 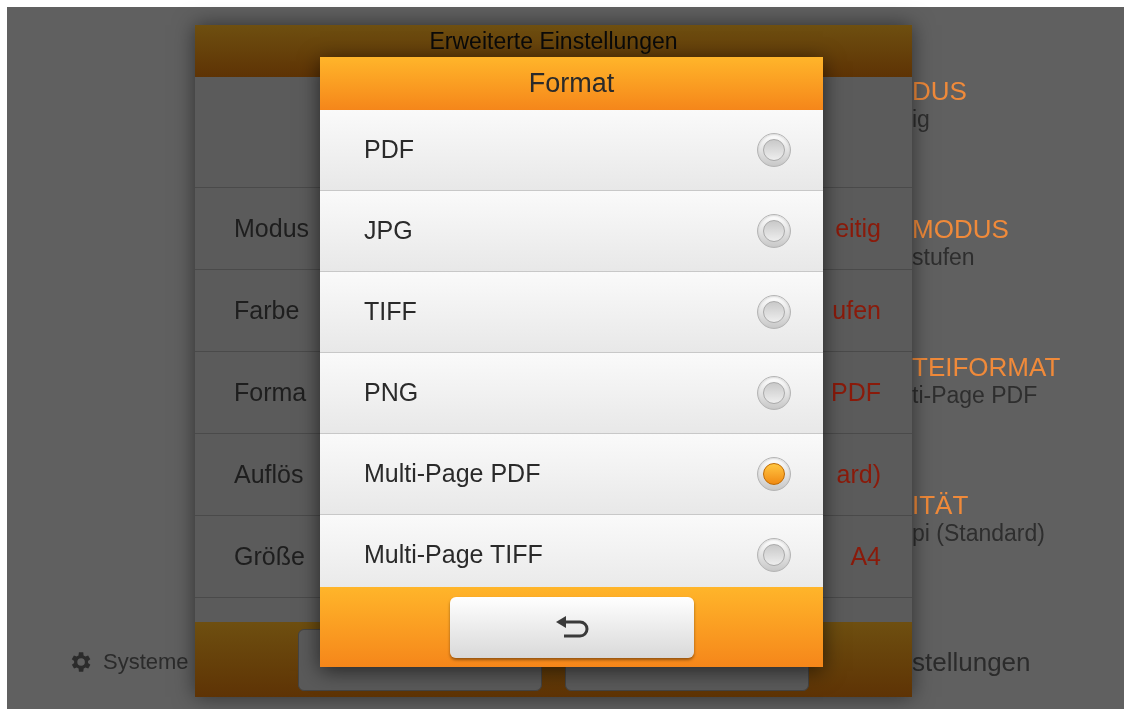 What do you see at coordinates (388, 231) in the screenshot?
I see `option-label: JPG` at bounding box center [388, 231].